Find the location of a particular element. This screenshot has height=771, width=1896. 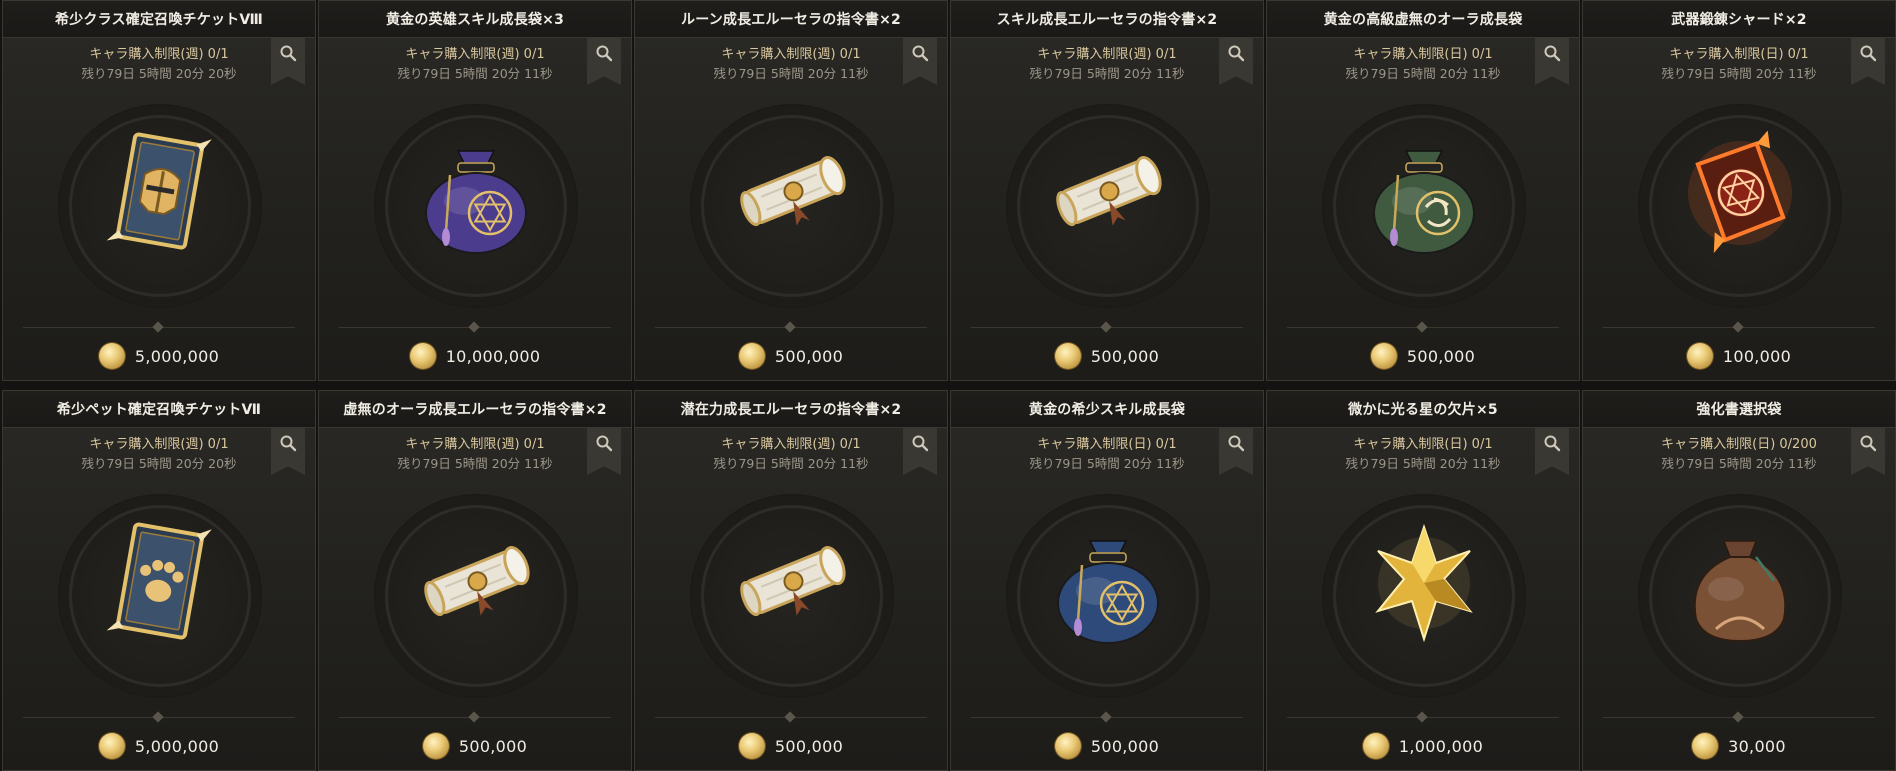

price-row: 10,000,000 is located at coordinates (475, 356).